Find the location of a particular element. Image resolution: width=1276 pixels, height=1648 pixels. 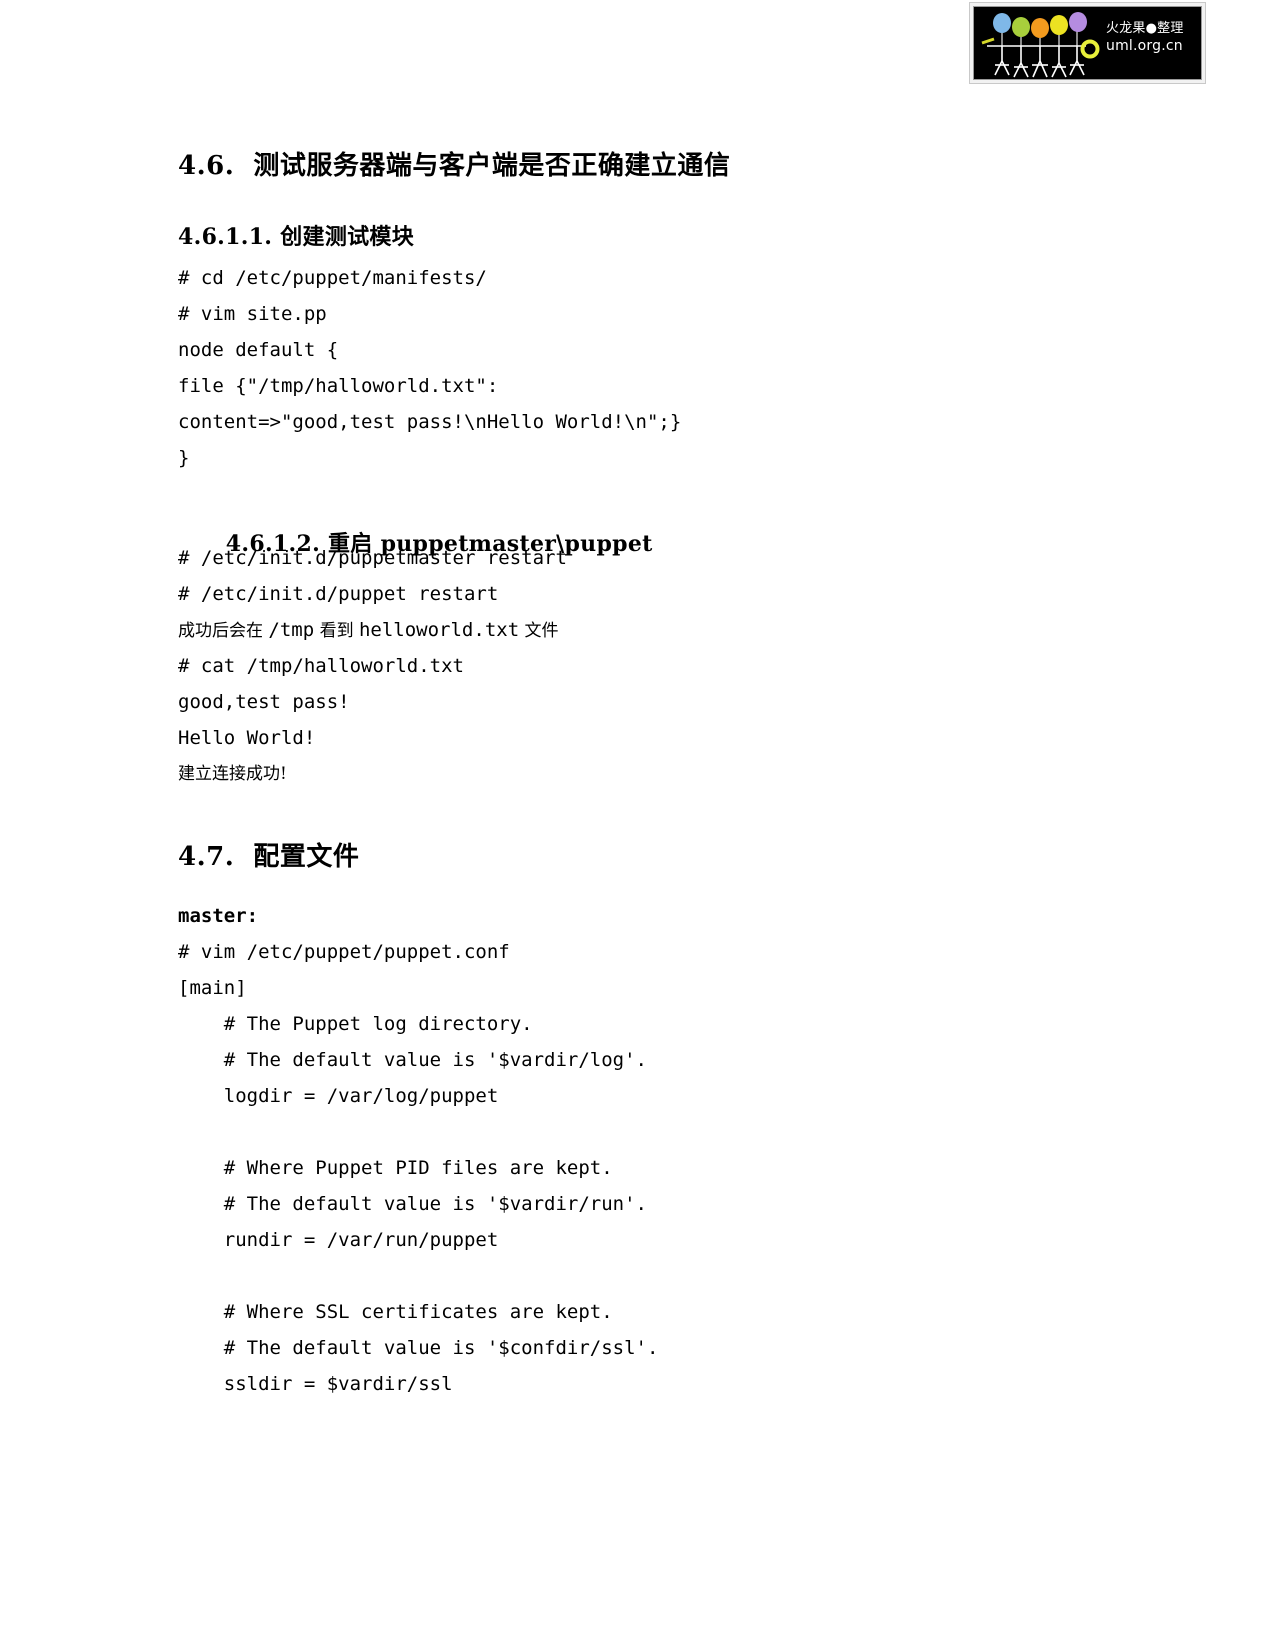

code-line: # cat /tmp/halloworld.txt is located at coordinates (321, 666).